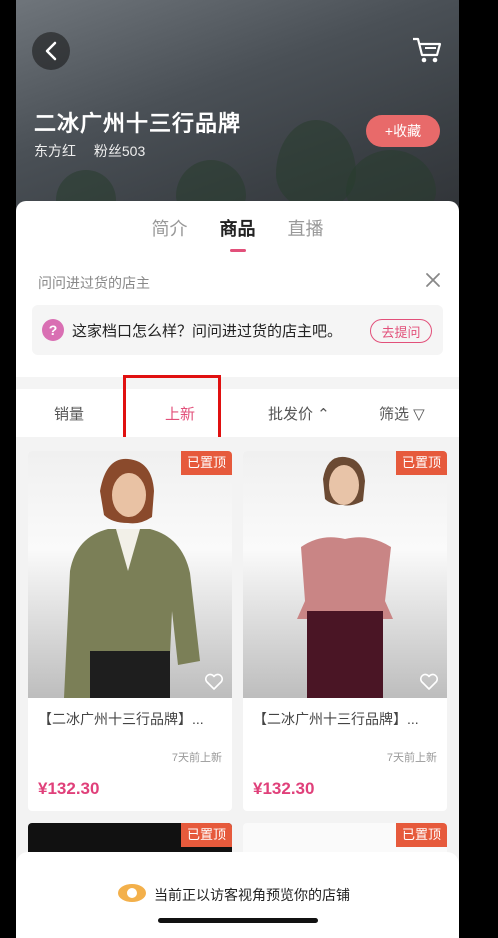 Image resolution: width=498 pixels, height=938 pixels. What do you see at coordinates (132, 893) in the screenshot?
I see `eye-icon` at bounding box center [132, 893].